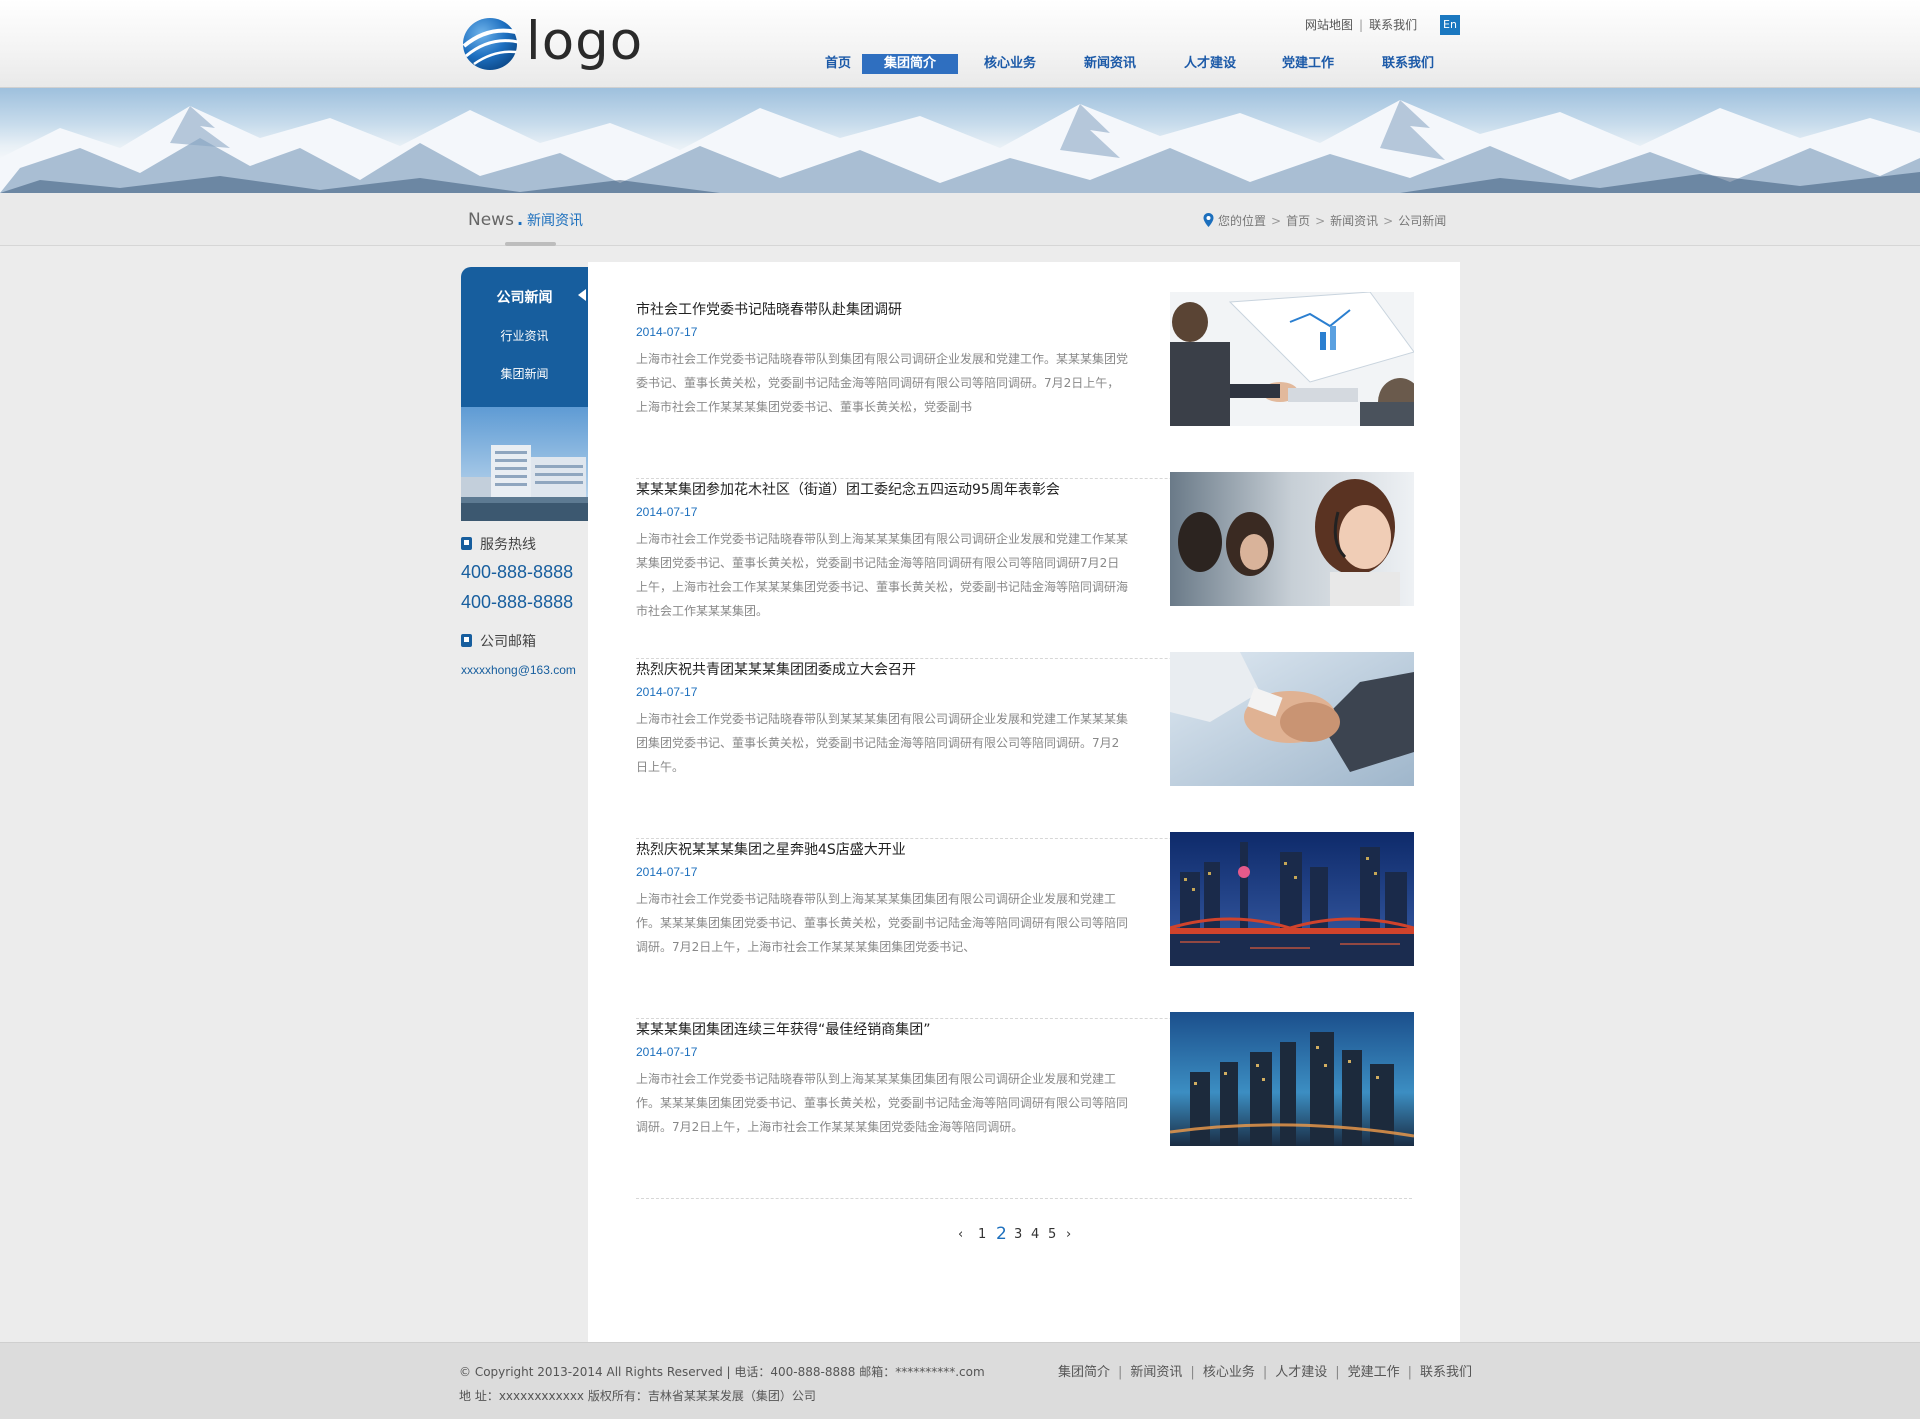 This screenshot has width=1920, height=1419. I want to click on active-arrow-icon, so click(582, 295).